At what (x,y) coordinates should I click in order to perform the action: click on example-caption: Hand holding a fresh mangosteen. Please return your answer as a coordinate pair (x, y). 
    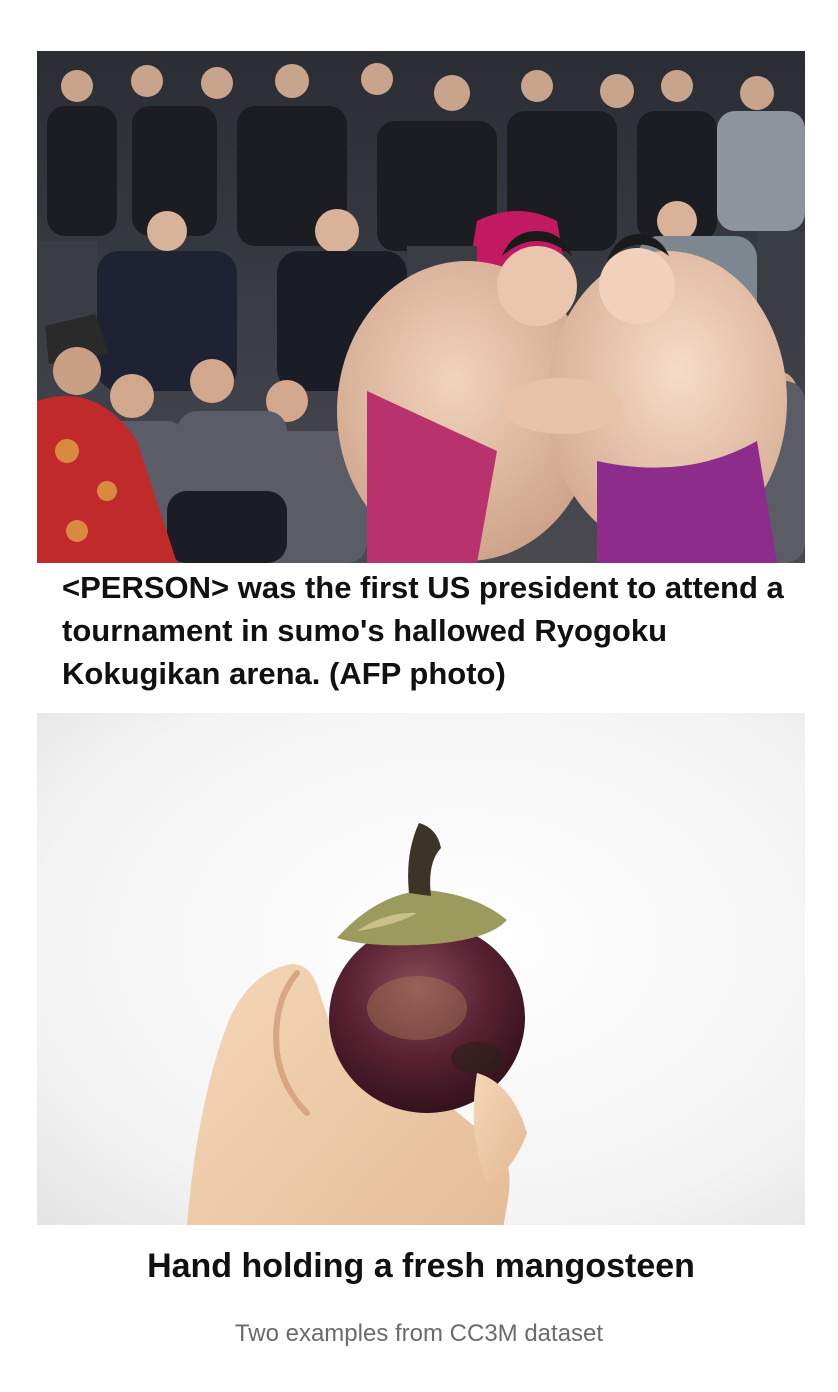
    Looking at the image, I should click on (421, 1266).